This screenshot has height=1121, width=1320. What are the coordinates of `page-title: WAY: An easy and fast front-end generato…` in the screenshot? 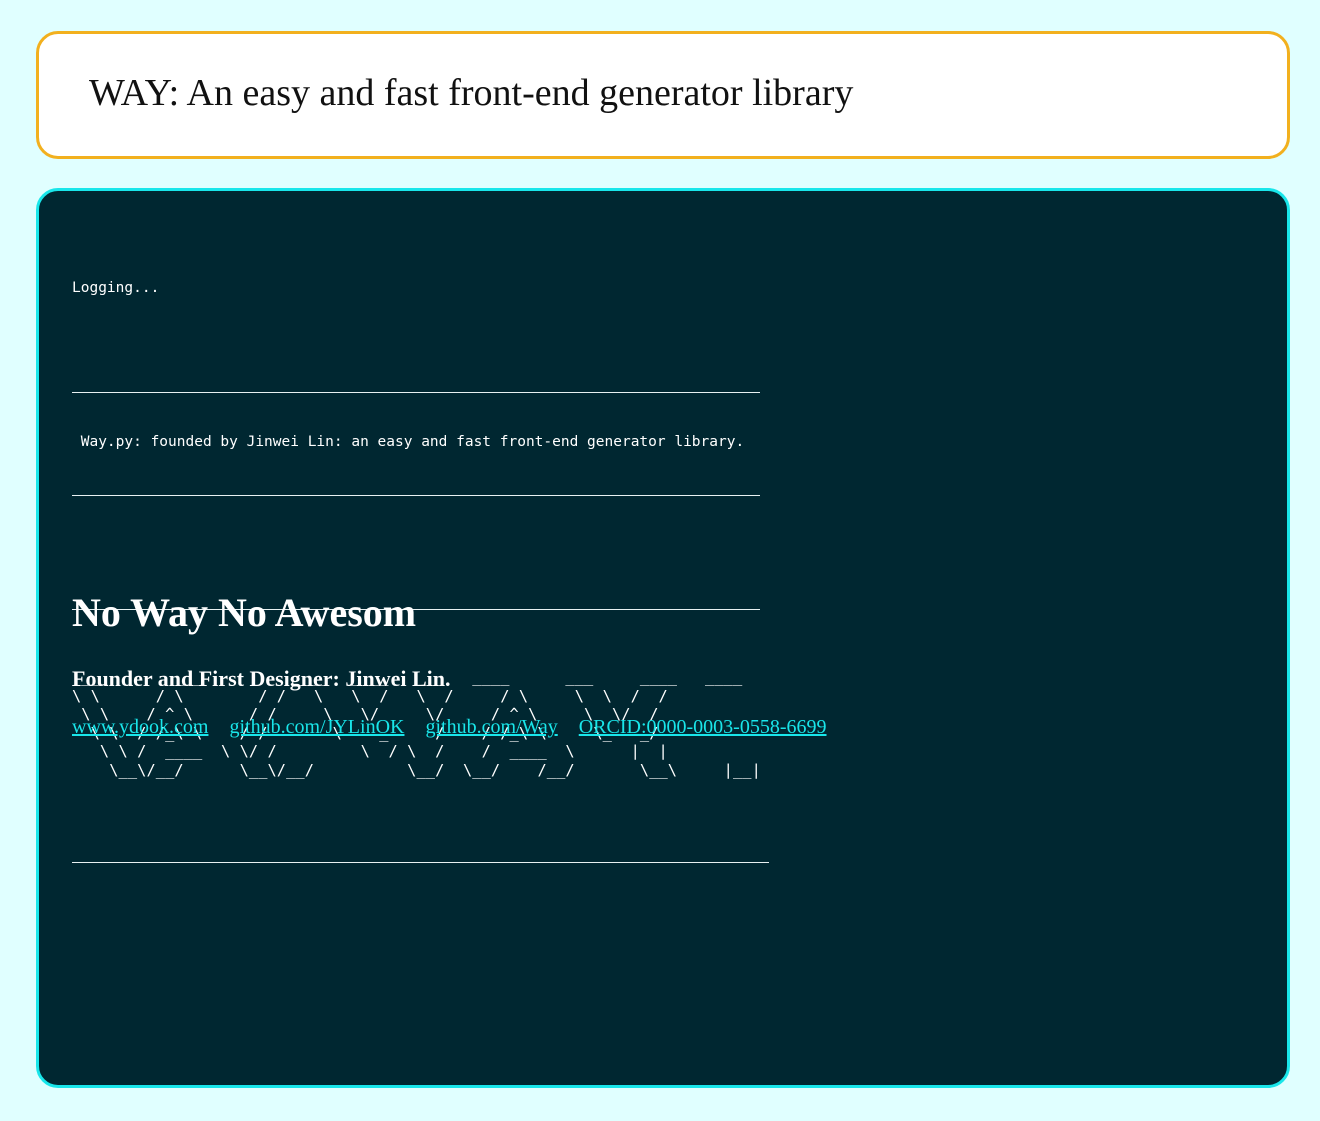 It's located at (471, 93).